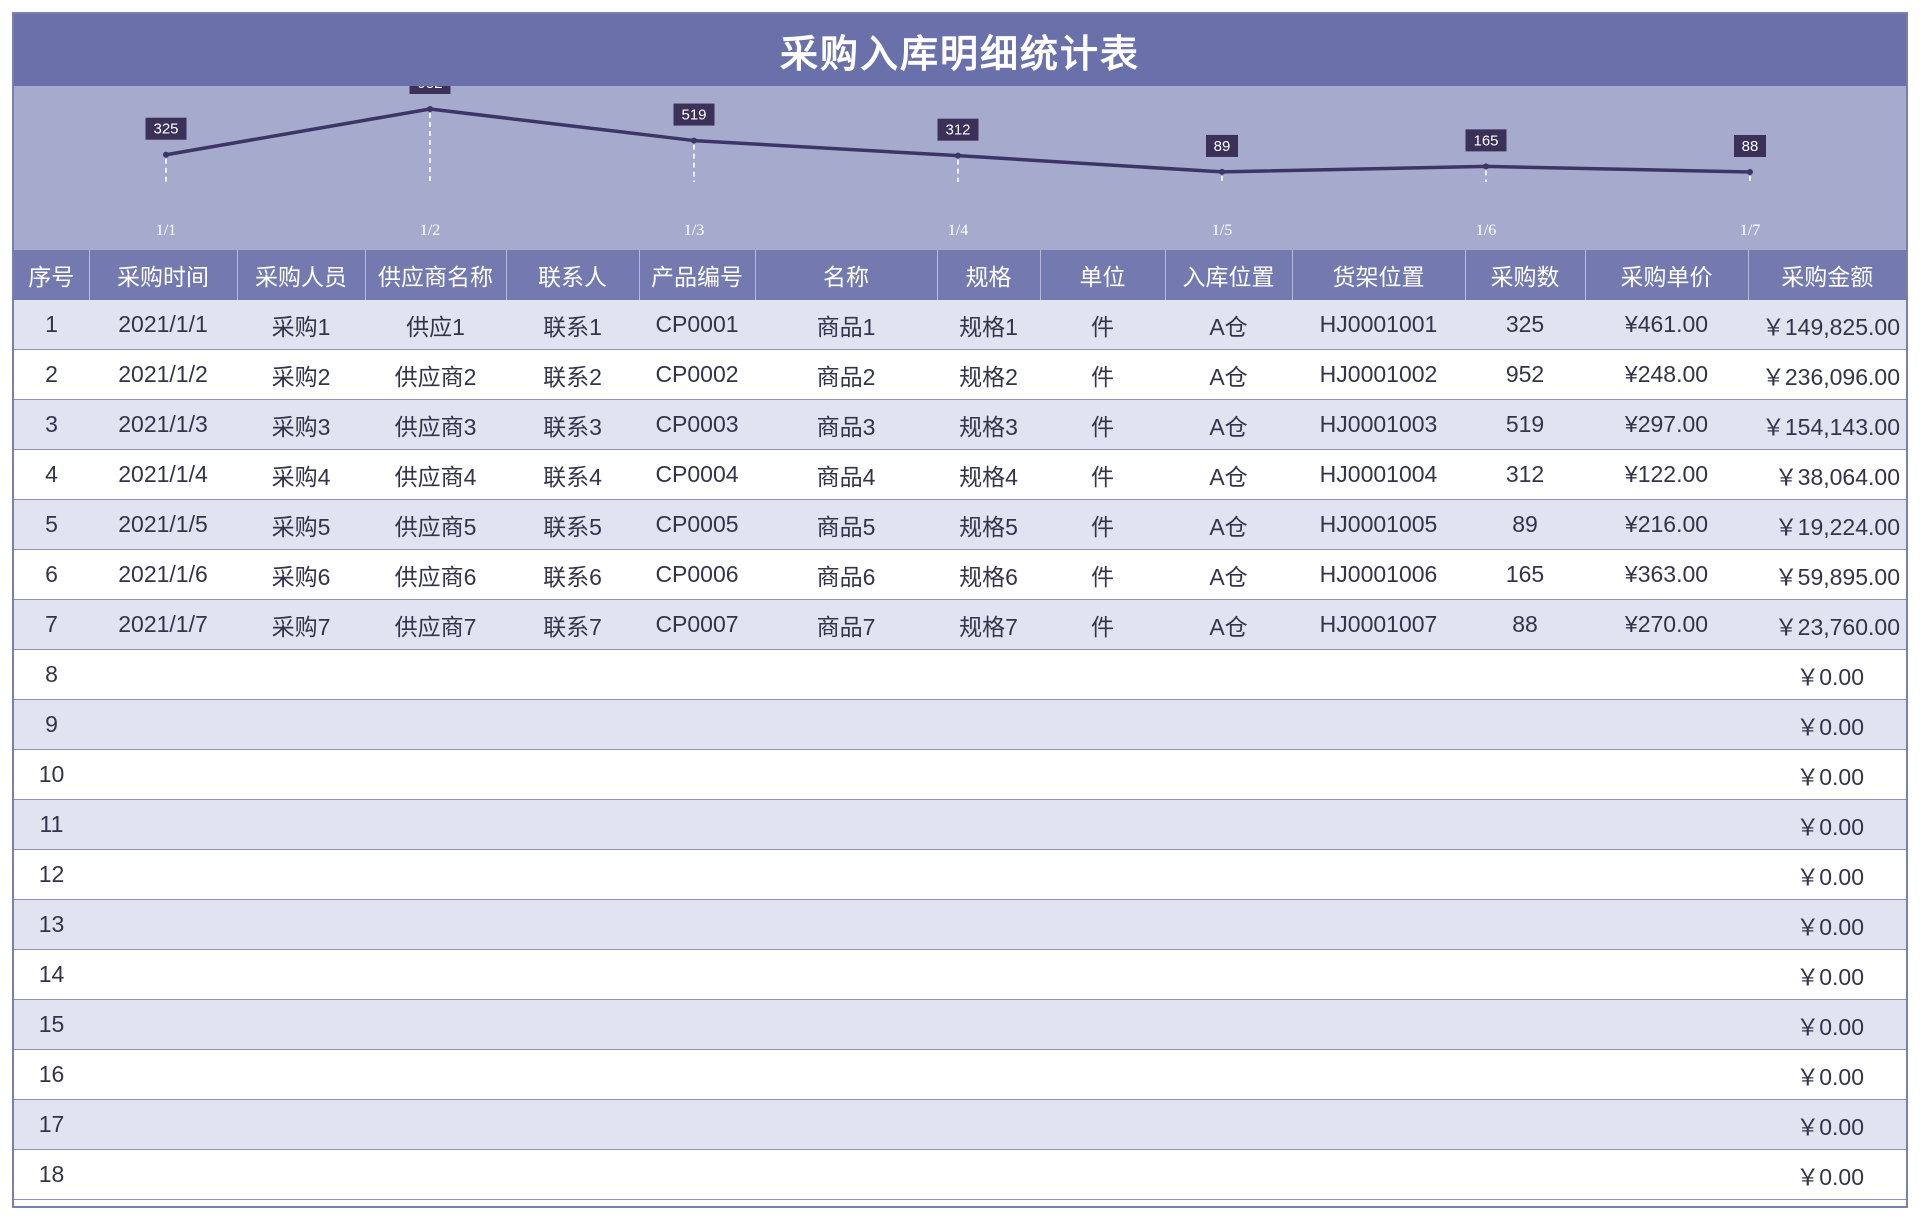  I want to click on column-header: 采购人员, so click(301, 275).